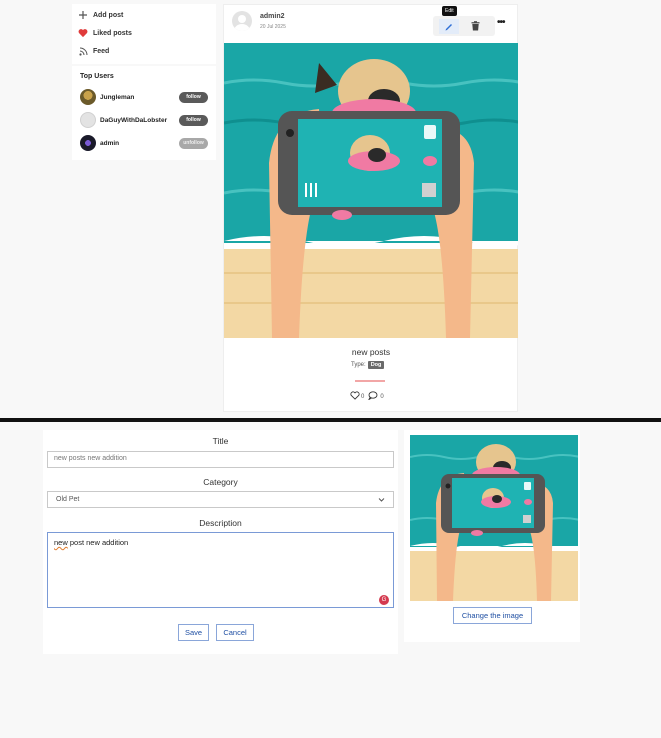 Image resolution: width=661 pixels, height=738 pixels. Describe the element at coordinates (220, 441) in the screenshot. I see `title-label: Title` at that location.